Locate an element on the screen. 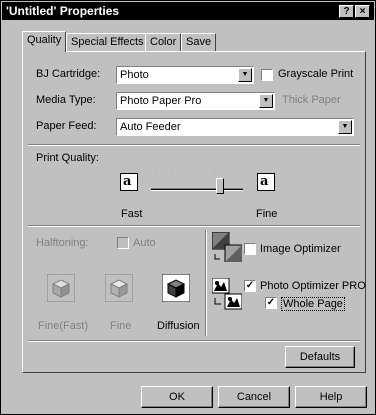 This screenshot has width=376, height=415. image-optimizer-label: Image Optimizer is located at coordinates (300, 249).